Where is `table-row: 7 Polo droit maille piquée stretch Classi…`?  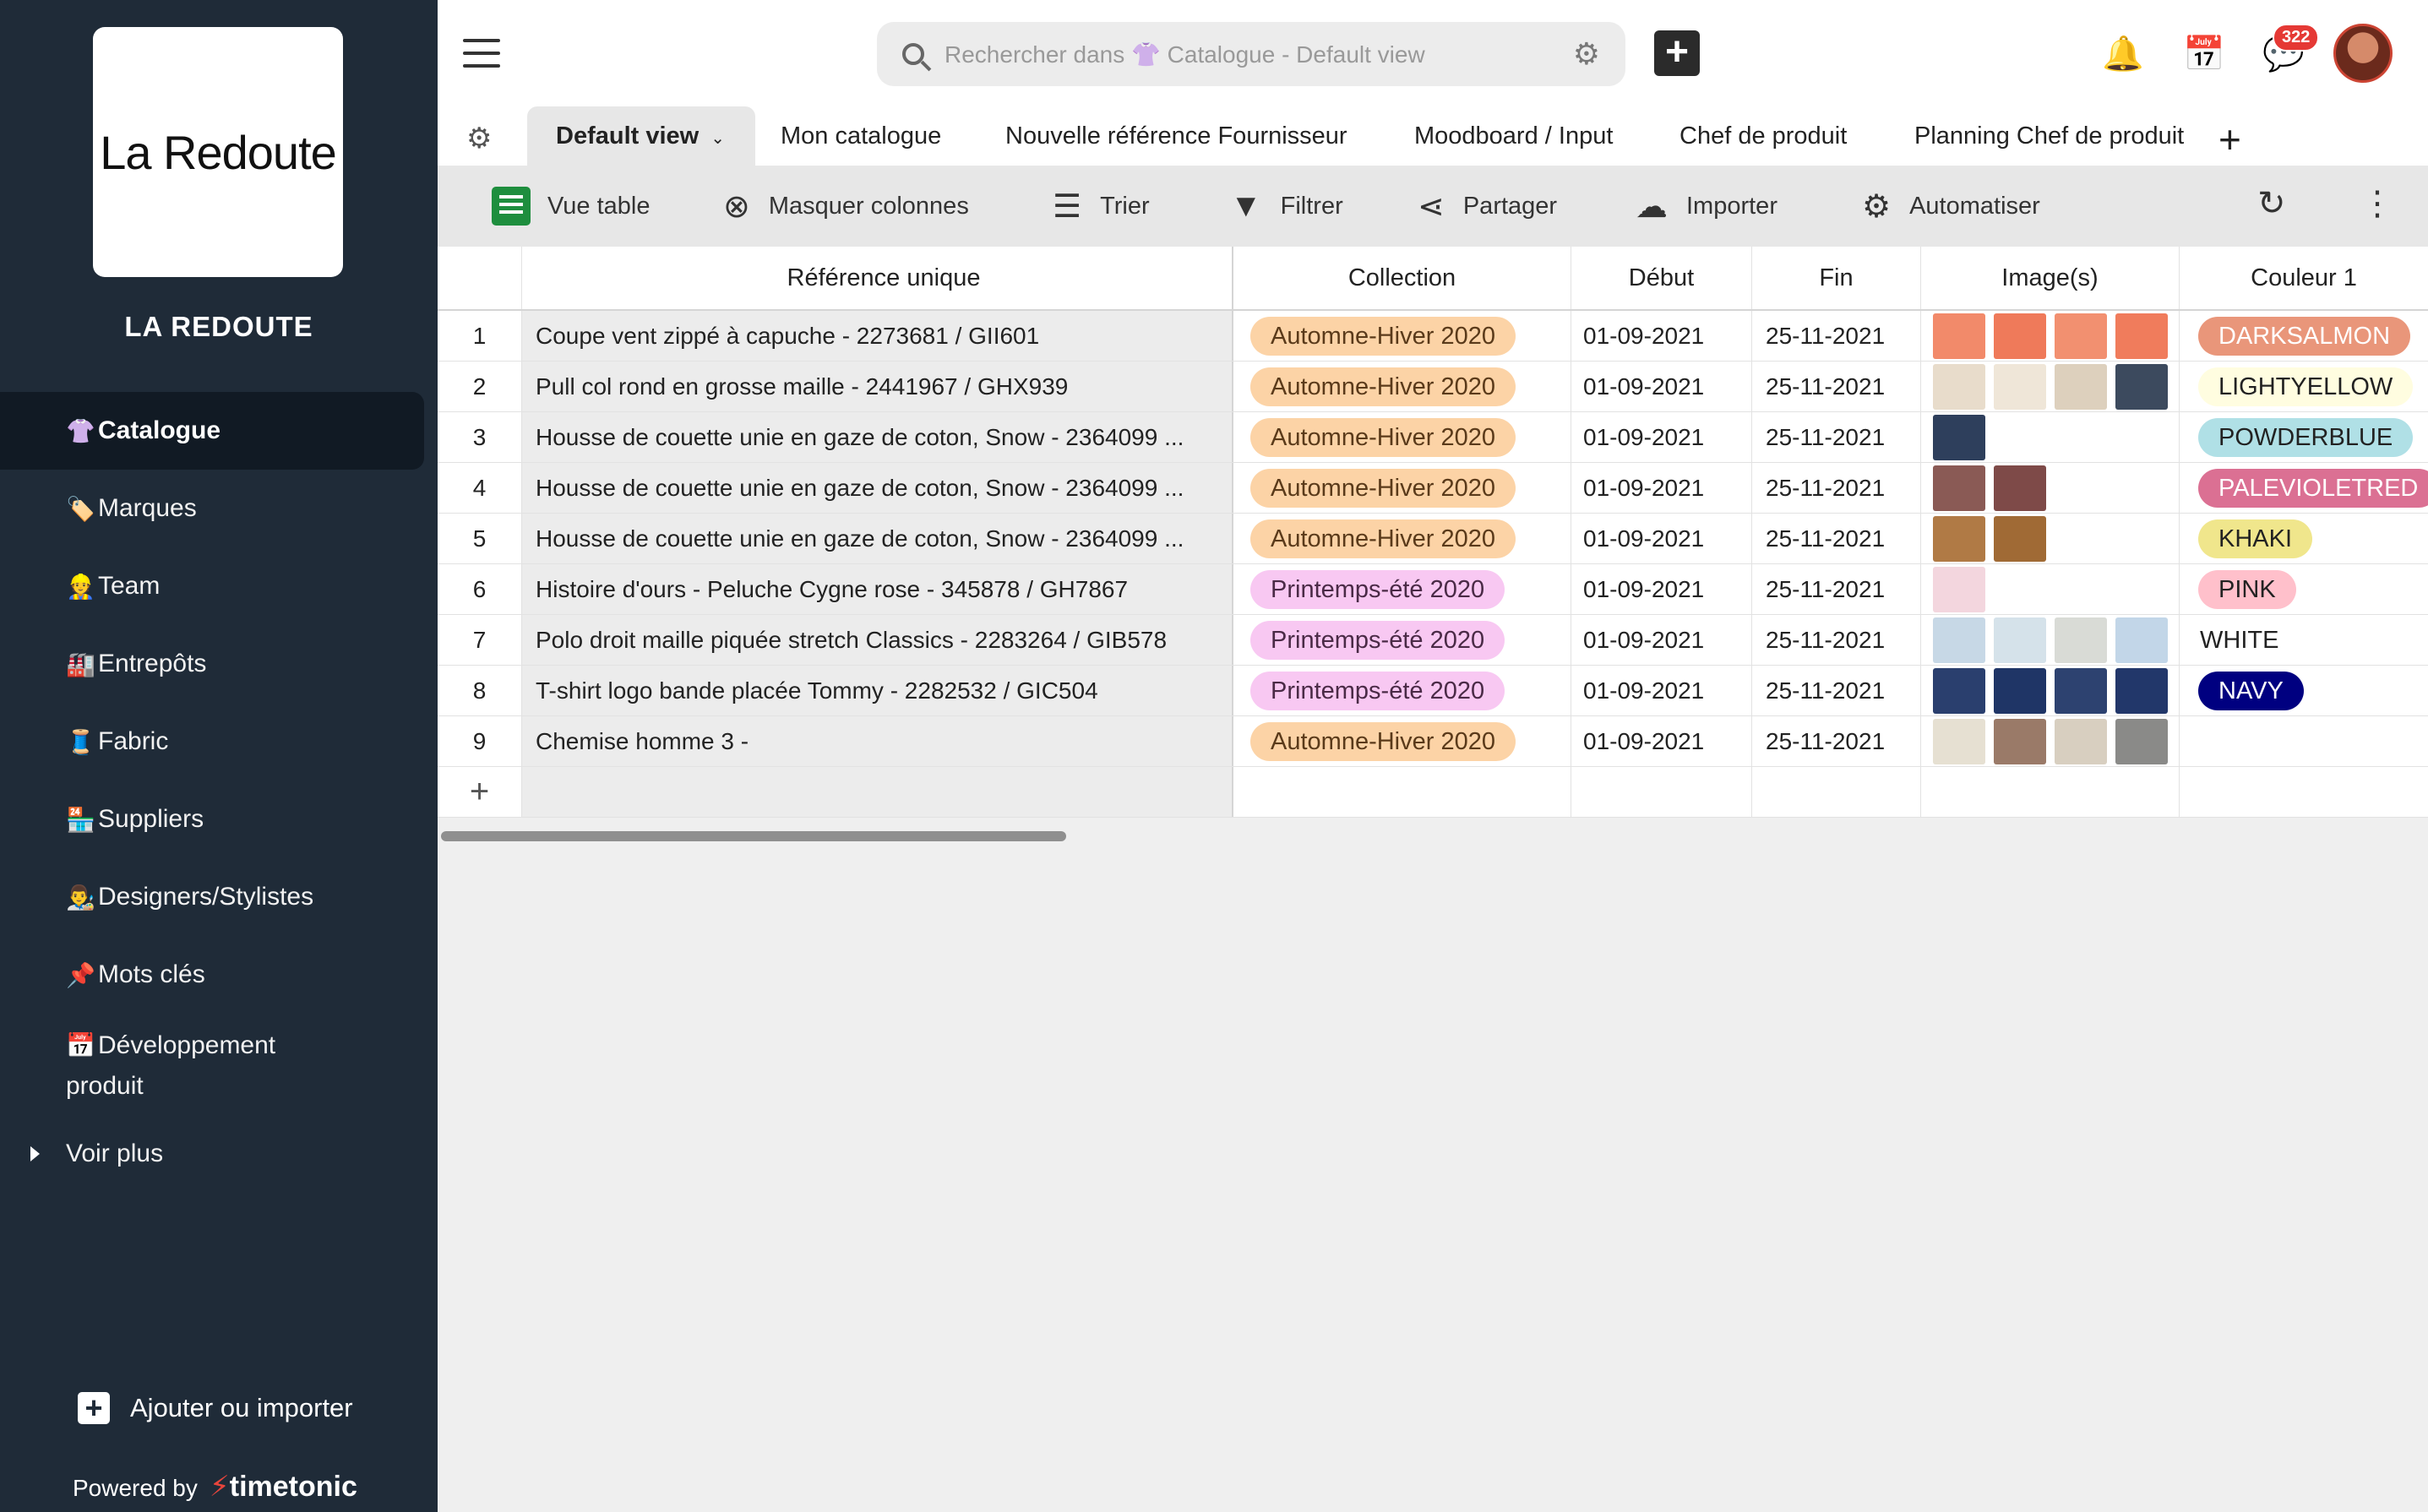
table-row: 7 Polo droit maille piquée stretch Classi… is located at coordinates (1433, 640).